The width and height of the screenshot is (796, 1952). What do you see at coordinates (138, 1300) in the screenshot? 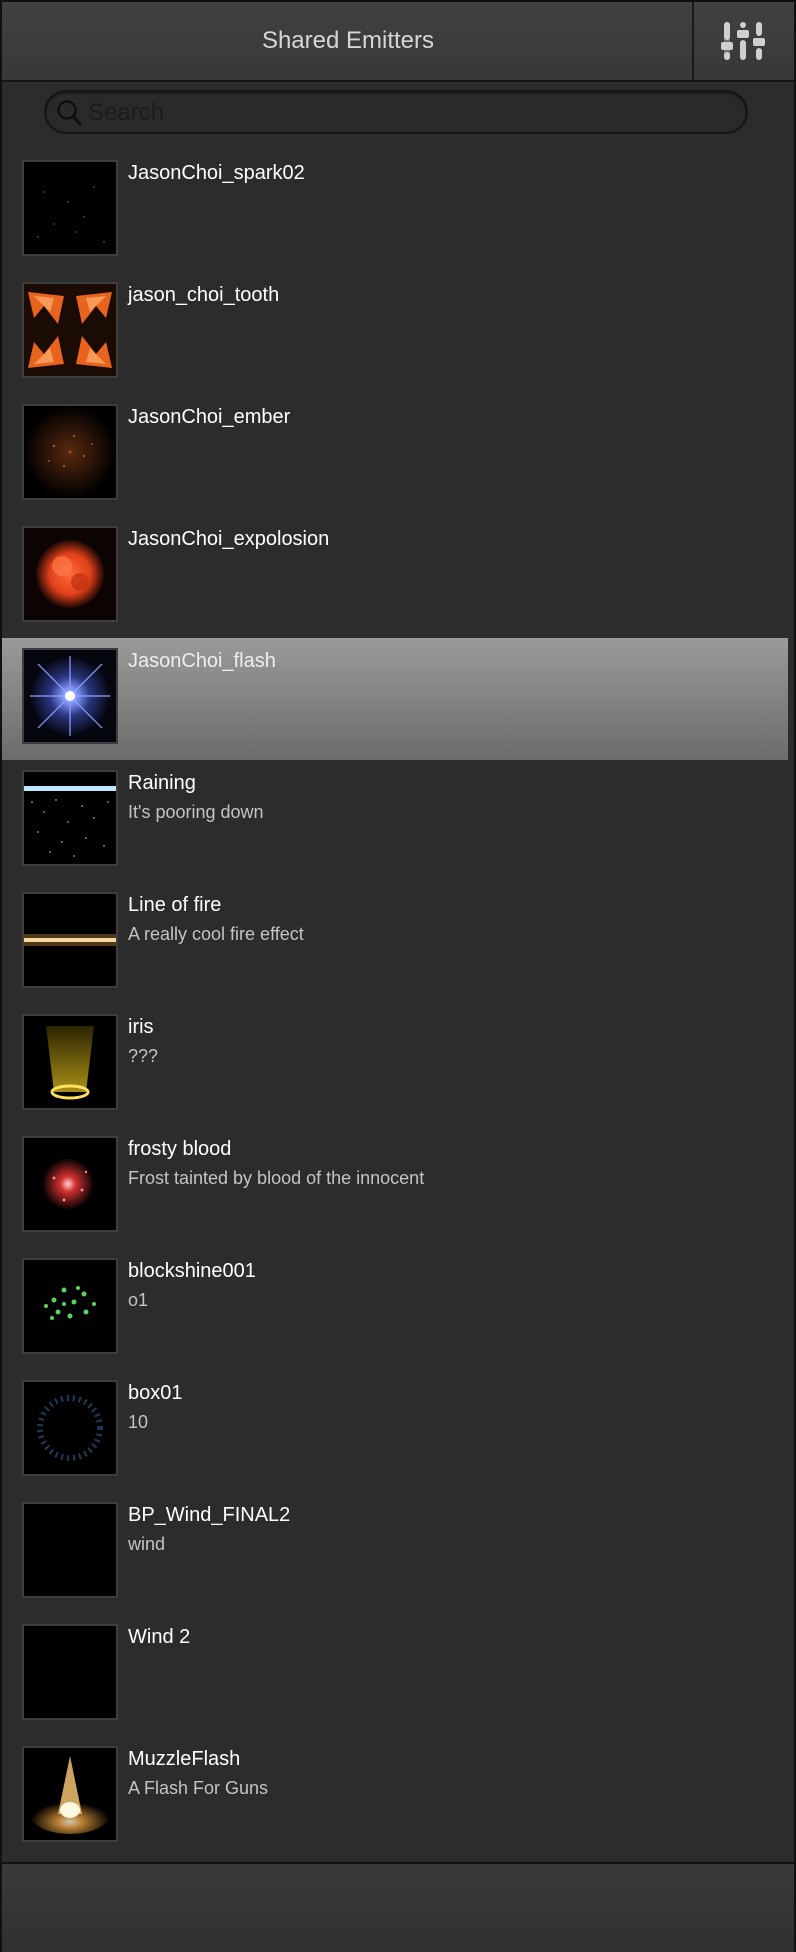
I see `emitter-description: o1` at bounding box center [138, 1300].